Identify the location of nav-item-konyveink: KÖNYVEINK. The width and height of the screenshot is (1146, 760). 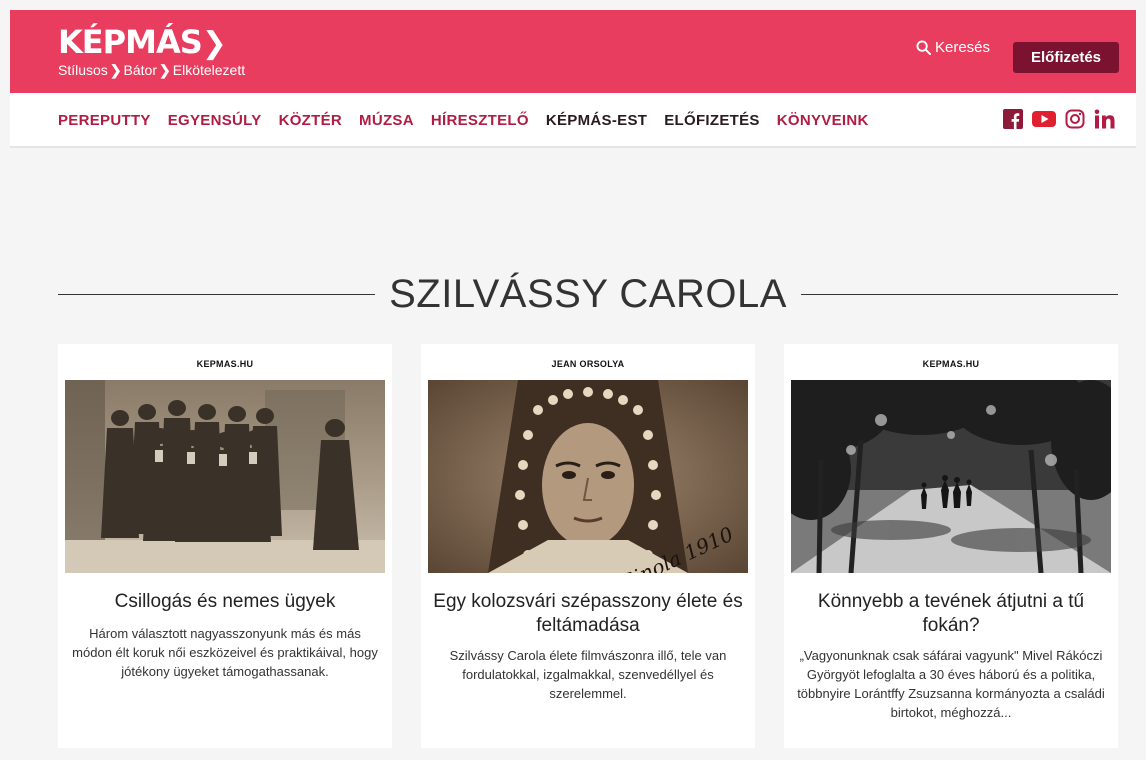
(823, 120).